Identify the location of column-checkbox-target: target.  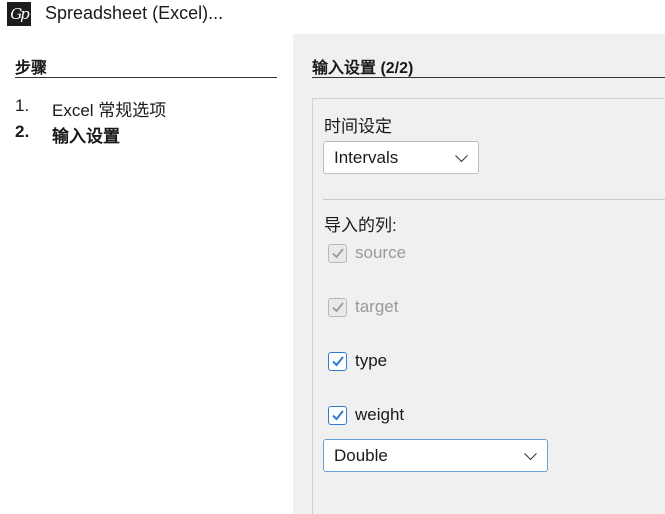
(363, 307).